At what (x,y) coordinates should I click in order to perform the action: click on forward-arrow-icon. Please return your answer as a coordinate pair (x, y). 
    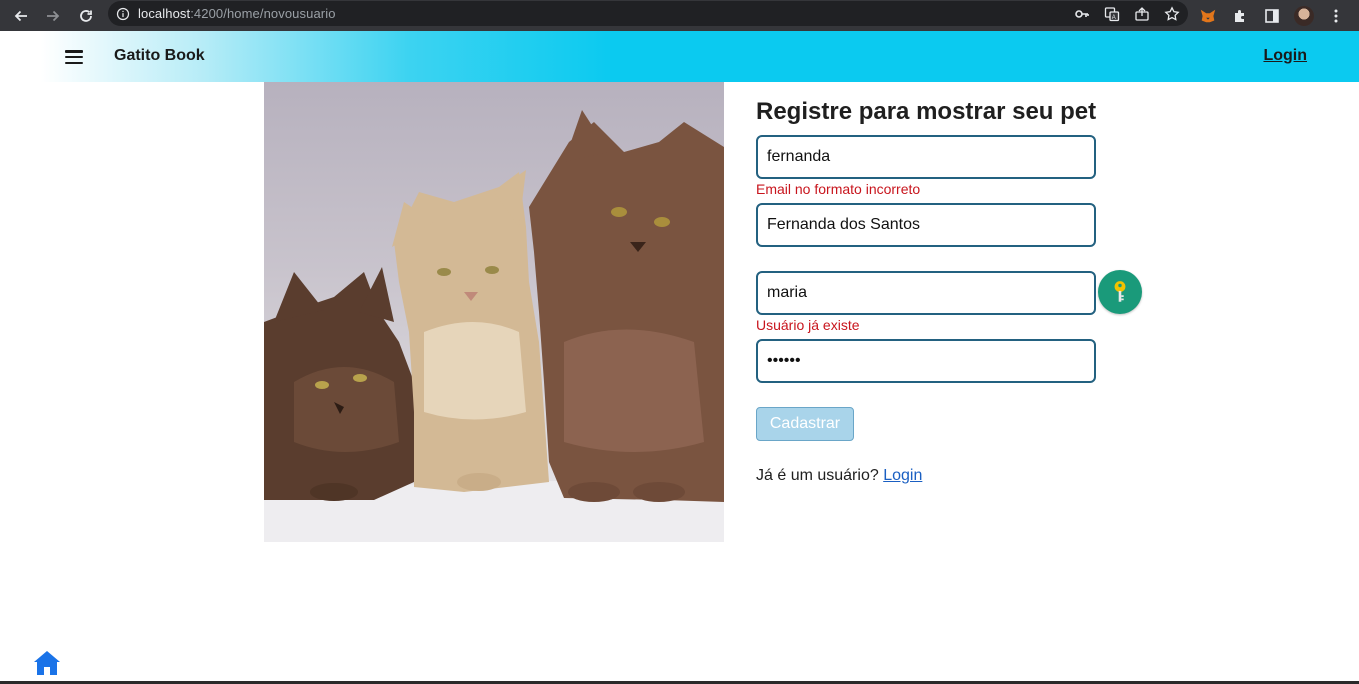
    Looking at the image, I should click on (53, 15).